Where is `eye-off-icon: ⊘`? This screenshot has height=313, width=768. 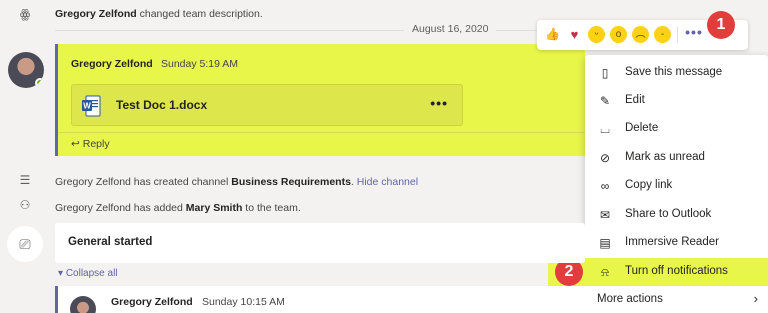
eye-off-icon: ⊘ is located at coordinates (605, 158).